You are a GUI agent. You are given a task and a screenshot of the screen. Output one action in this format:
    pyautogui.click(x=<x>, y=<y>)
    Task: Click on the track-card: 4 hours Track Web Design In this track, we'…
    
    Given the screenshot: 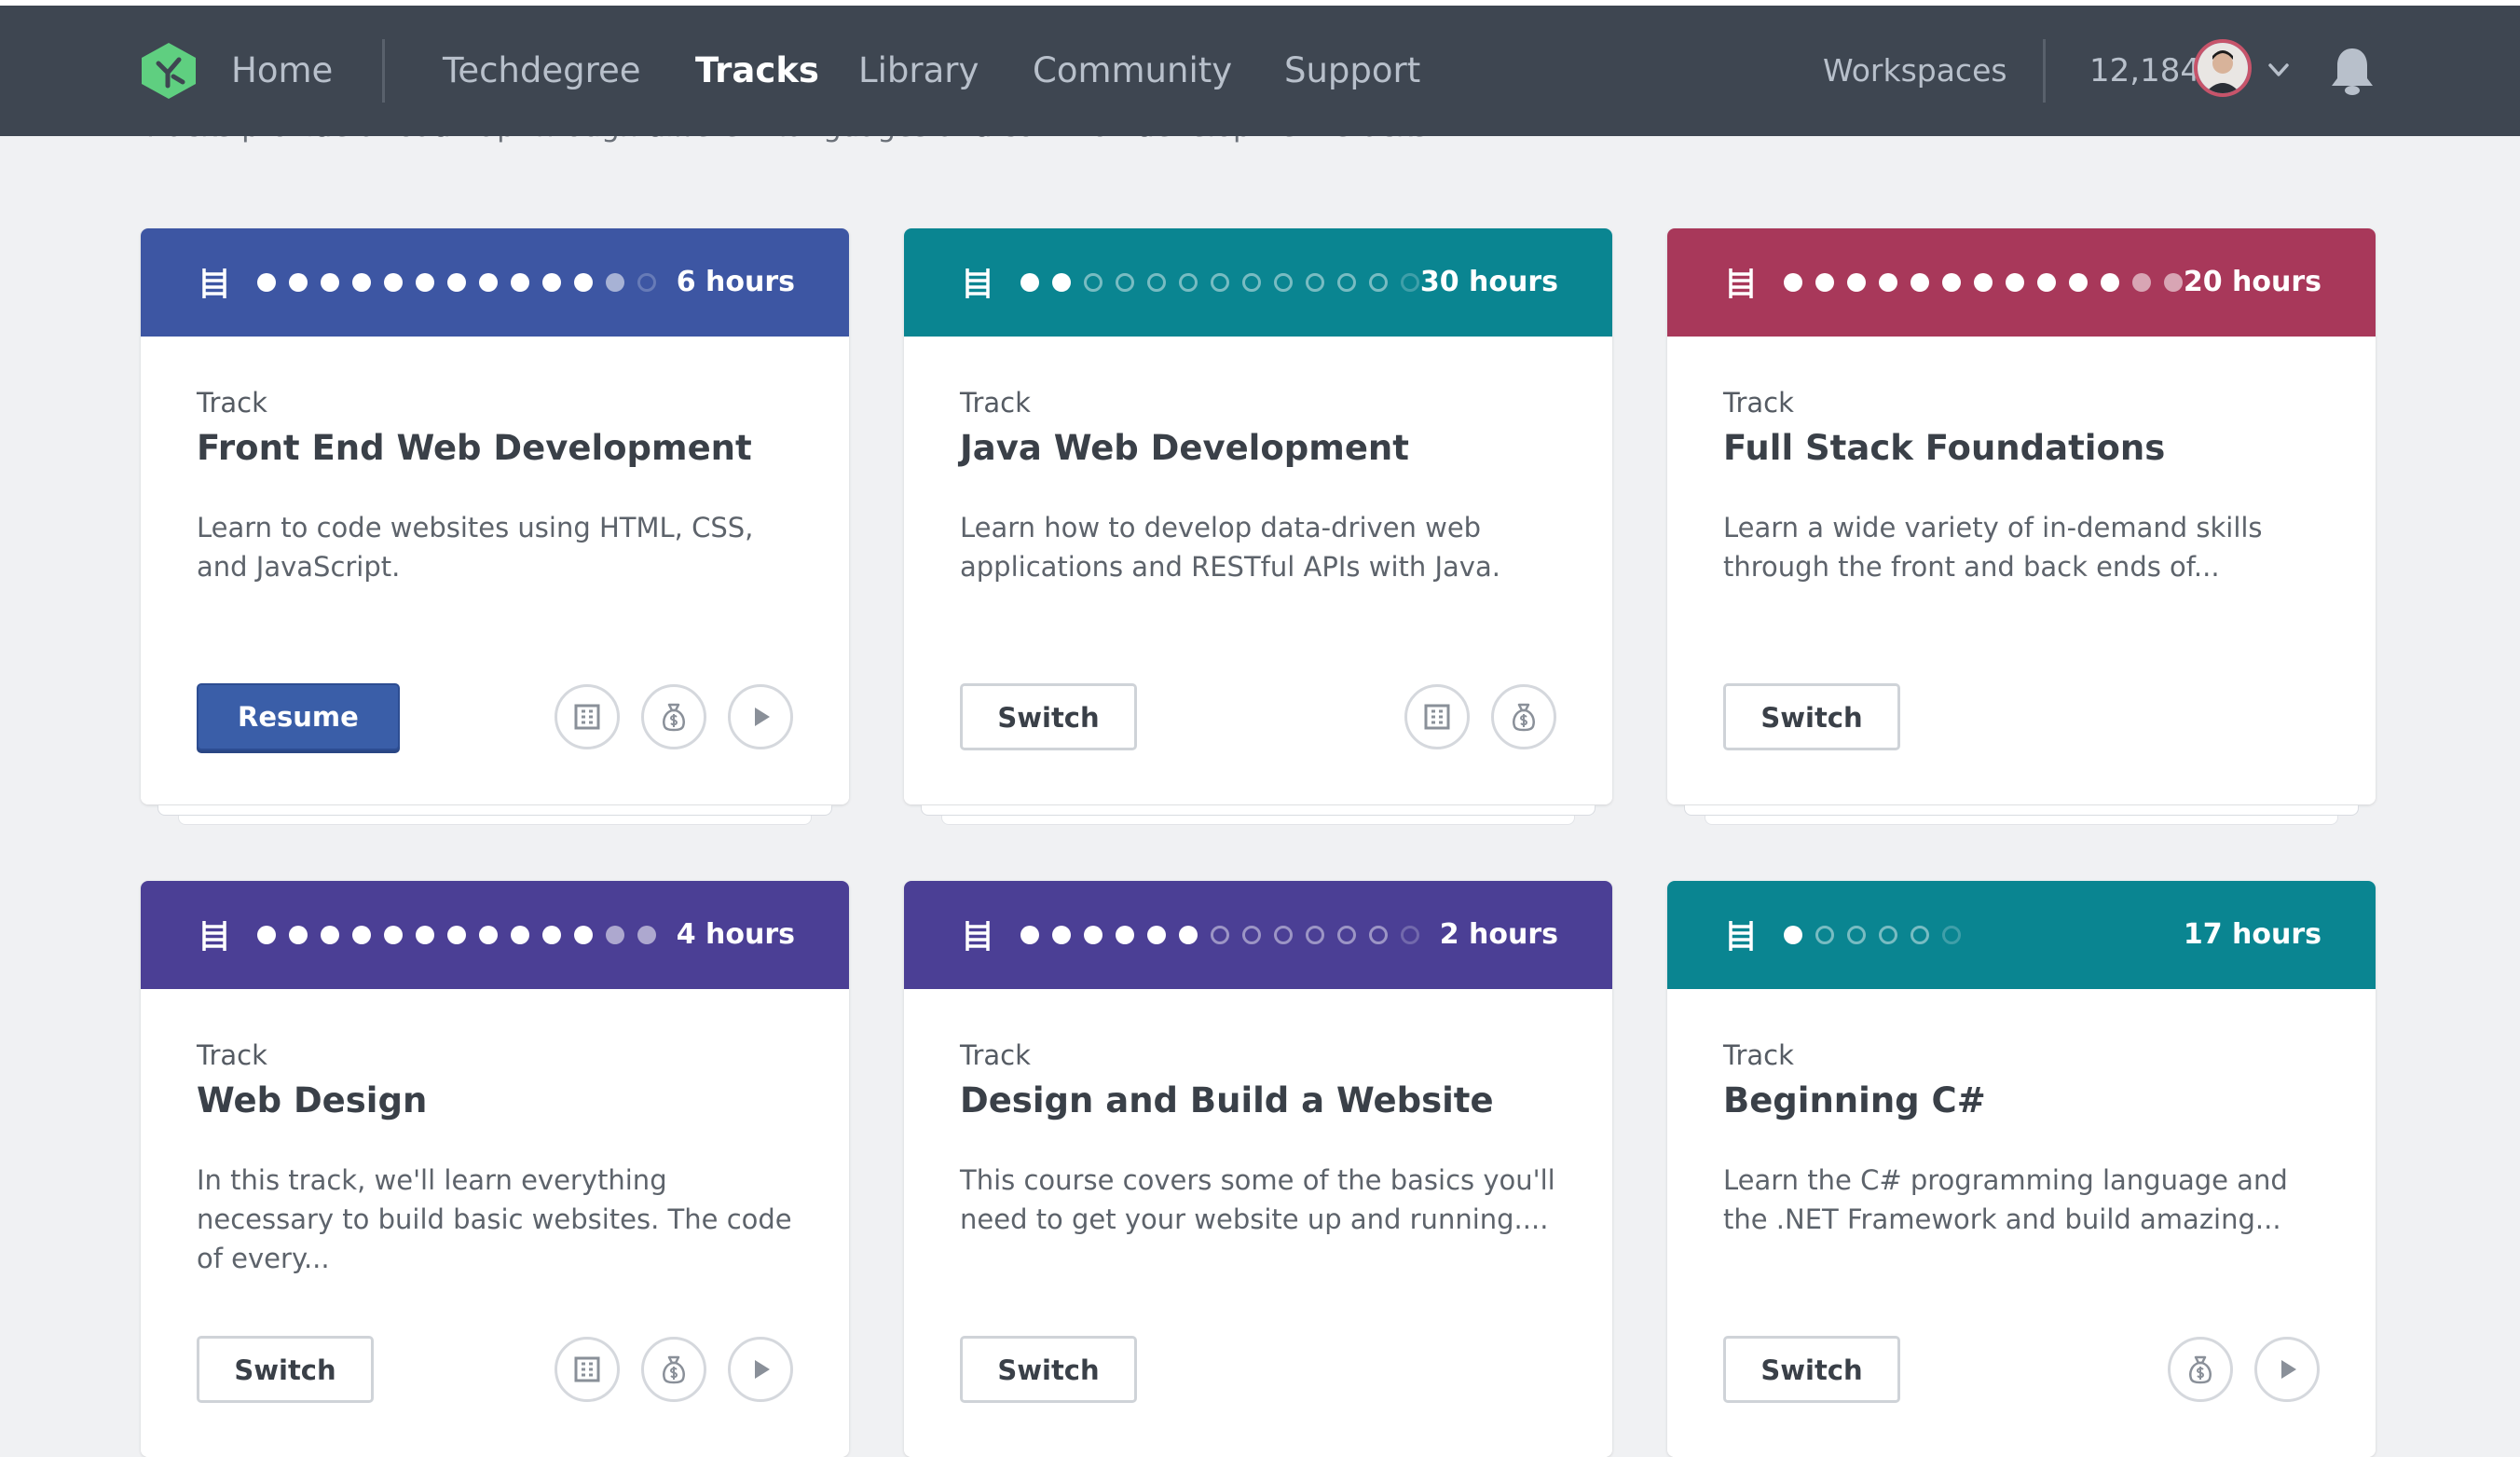 What is the action you would take?
    pyautogui.click(x=495, y=1169)
    